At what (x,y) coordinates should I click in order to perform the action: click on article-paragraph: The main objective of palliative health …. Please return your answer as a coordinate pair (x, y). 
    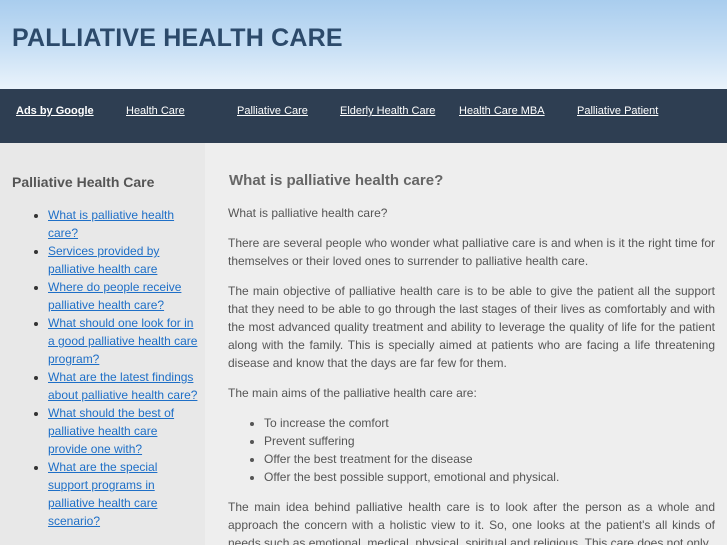
    Looking at the image, I should click on (471, 327).